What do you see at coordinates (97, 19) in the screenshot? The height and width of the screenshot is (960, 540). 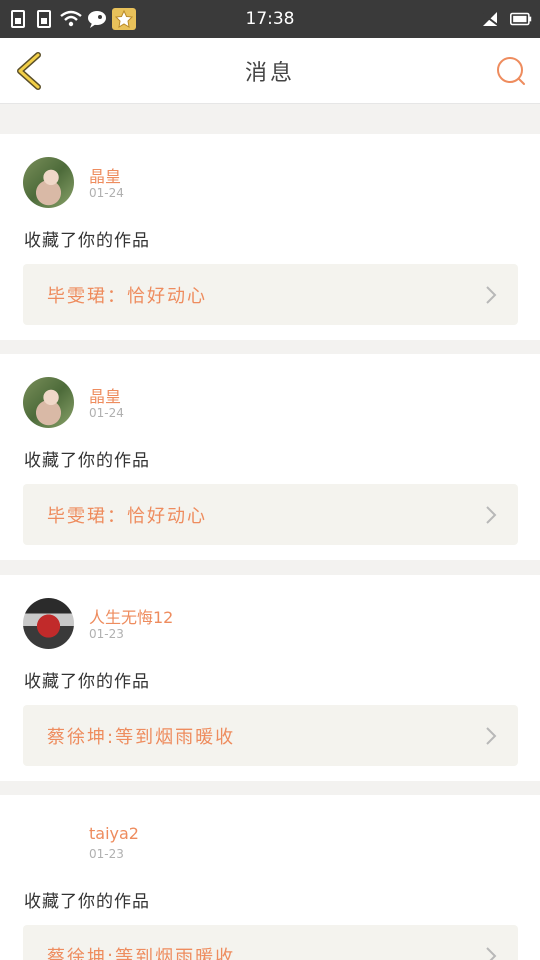 I see `message-icon` at bounding box center [97, 19].